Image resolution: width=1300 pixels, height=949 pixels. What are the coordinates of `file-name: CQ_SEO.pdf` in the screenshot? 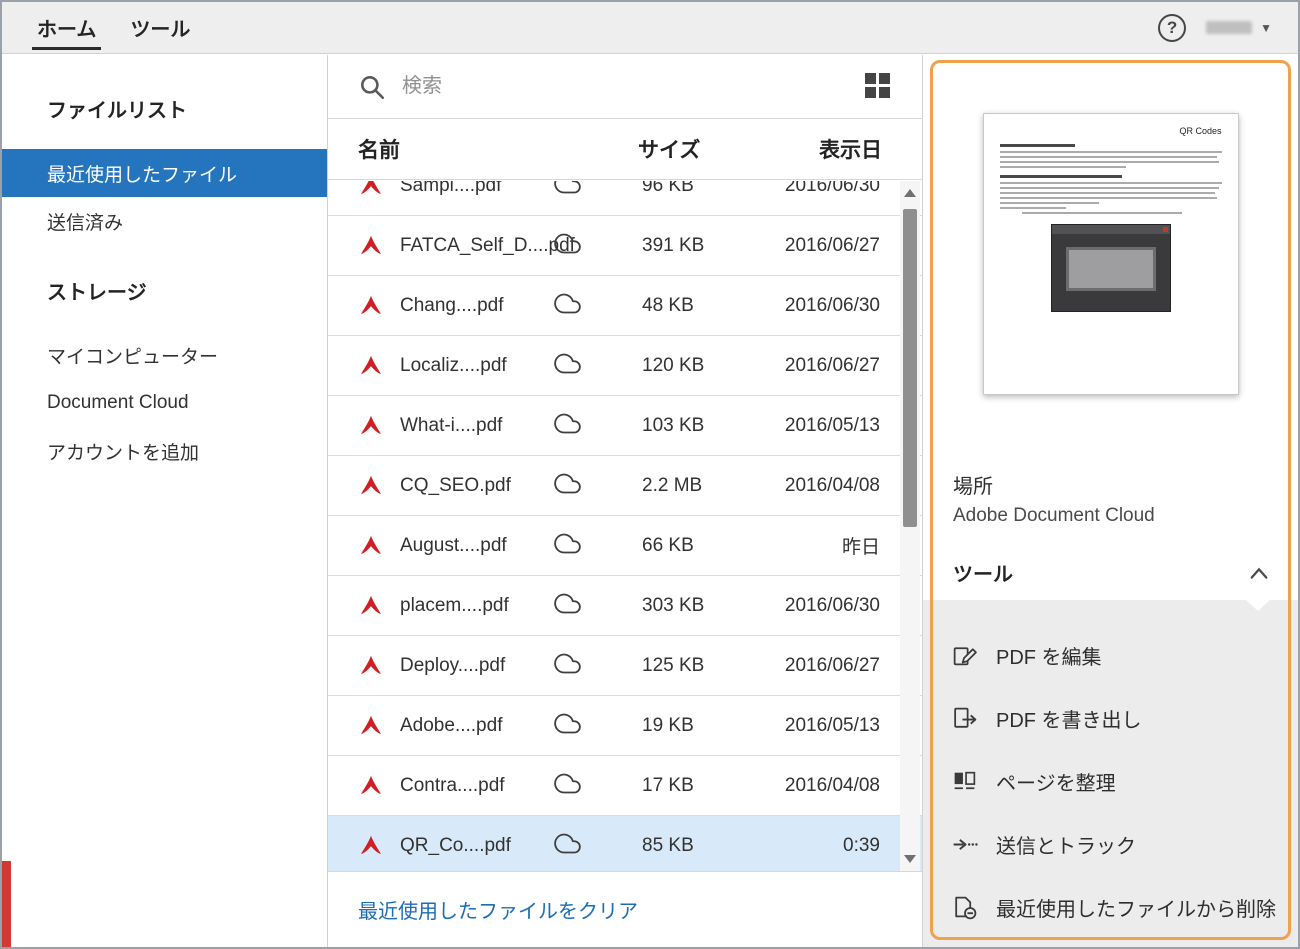 It's located at (455, 485).